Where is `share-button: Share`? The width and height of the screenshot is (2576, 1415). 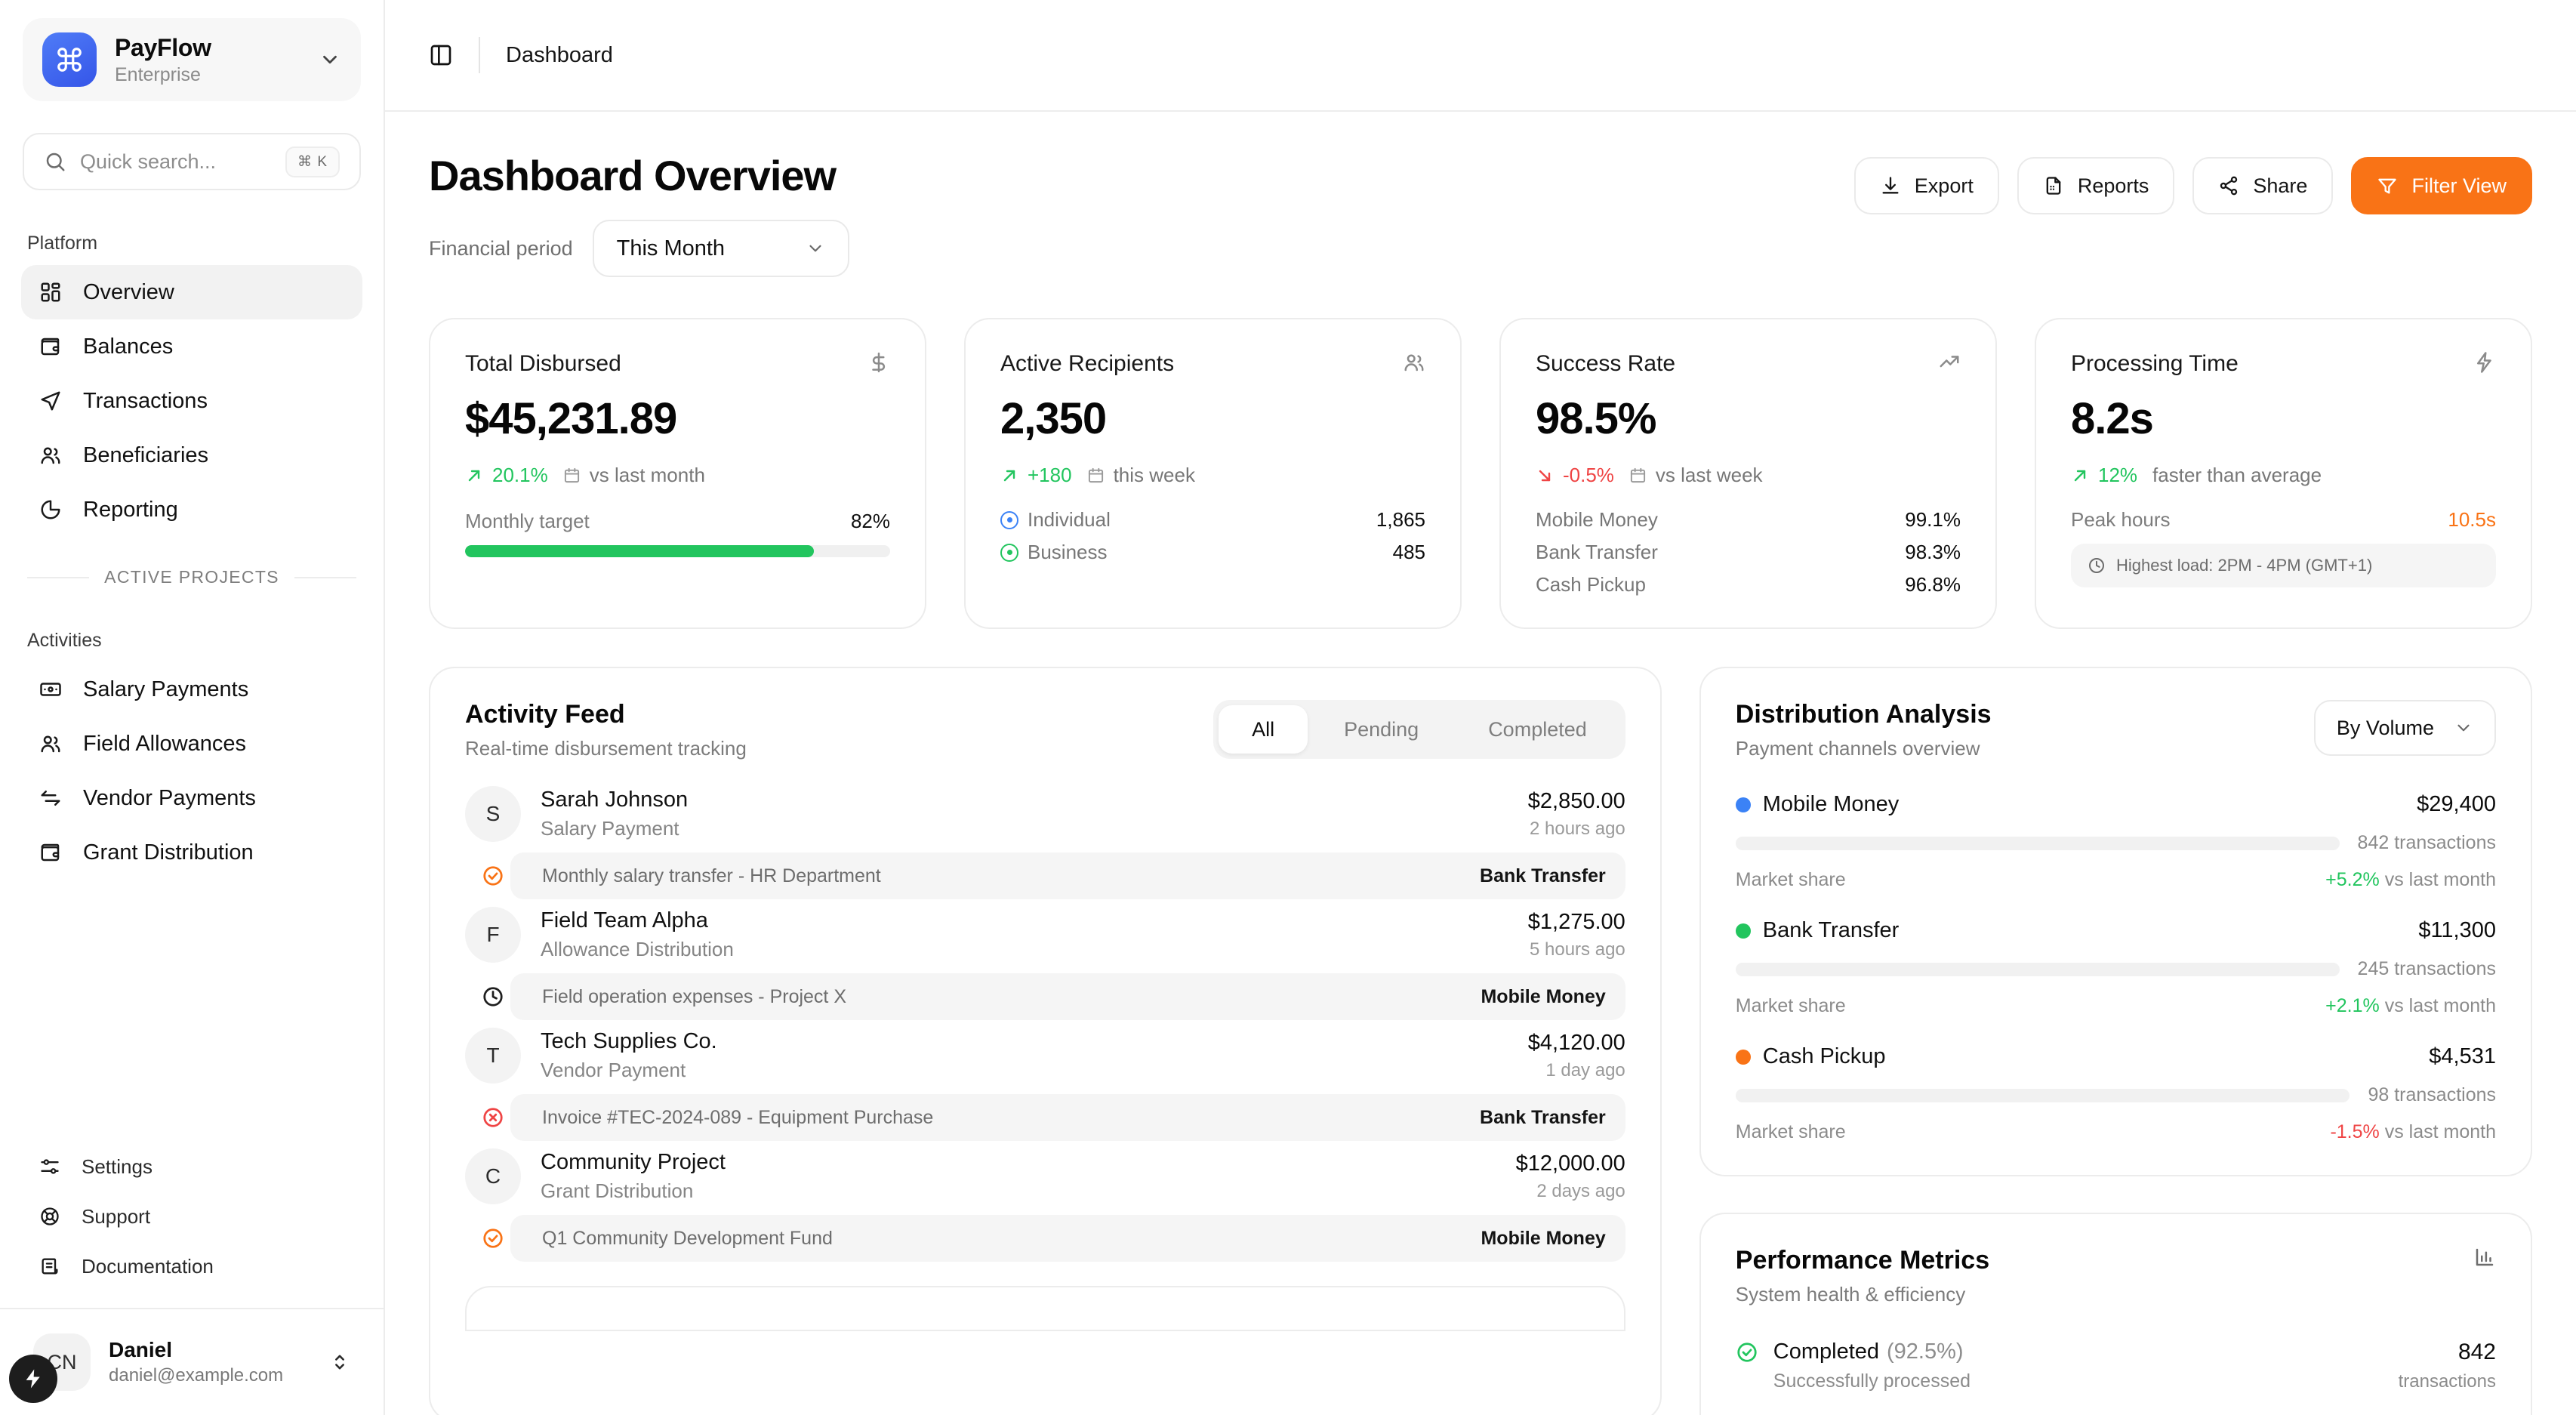
share-button: Share is located at coordinates (2263, 185).